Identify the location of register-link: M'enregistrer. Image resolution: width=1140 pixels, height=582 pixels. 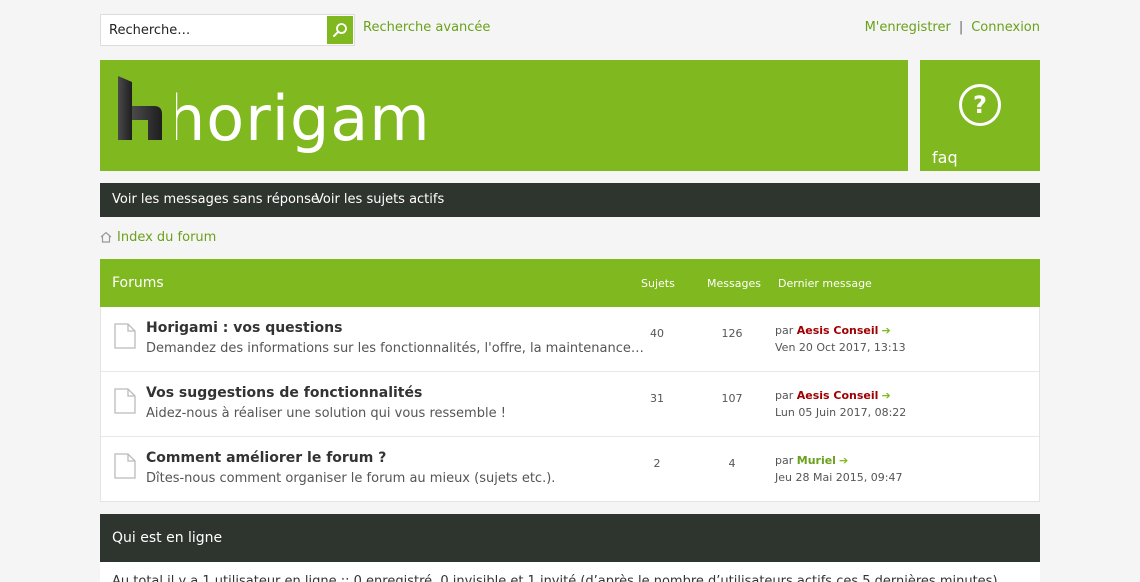
(908, 27).